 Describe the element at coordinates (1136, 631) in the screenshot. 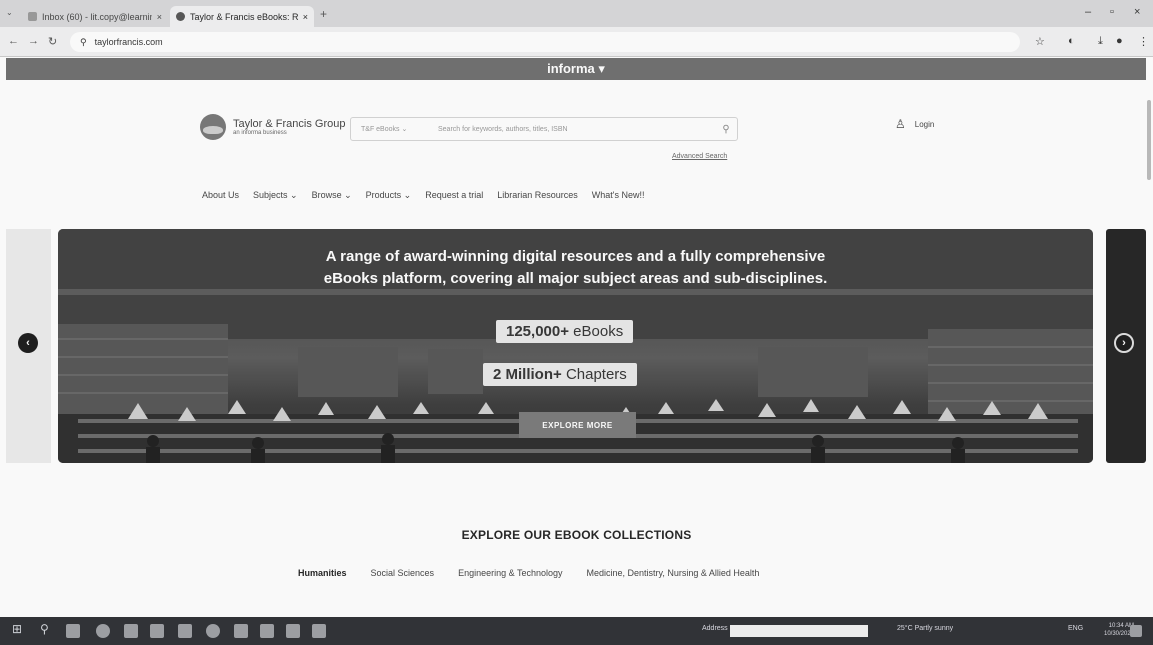

I see `notifications-icon` at that location.